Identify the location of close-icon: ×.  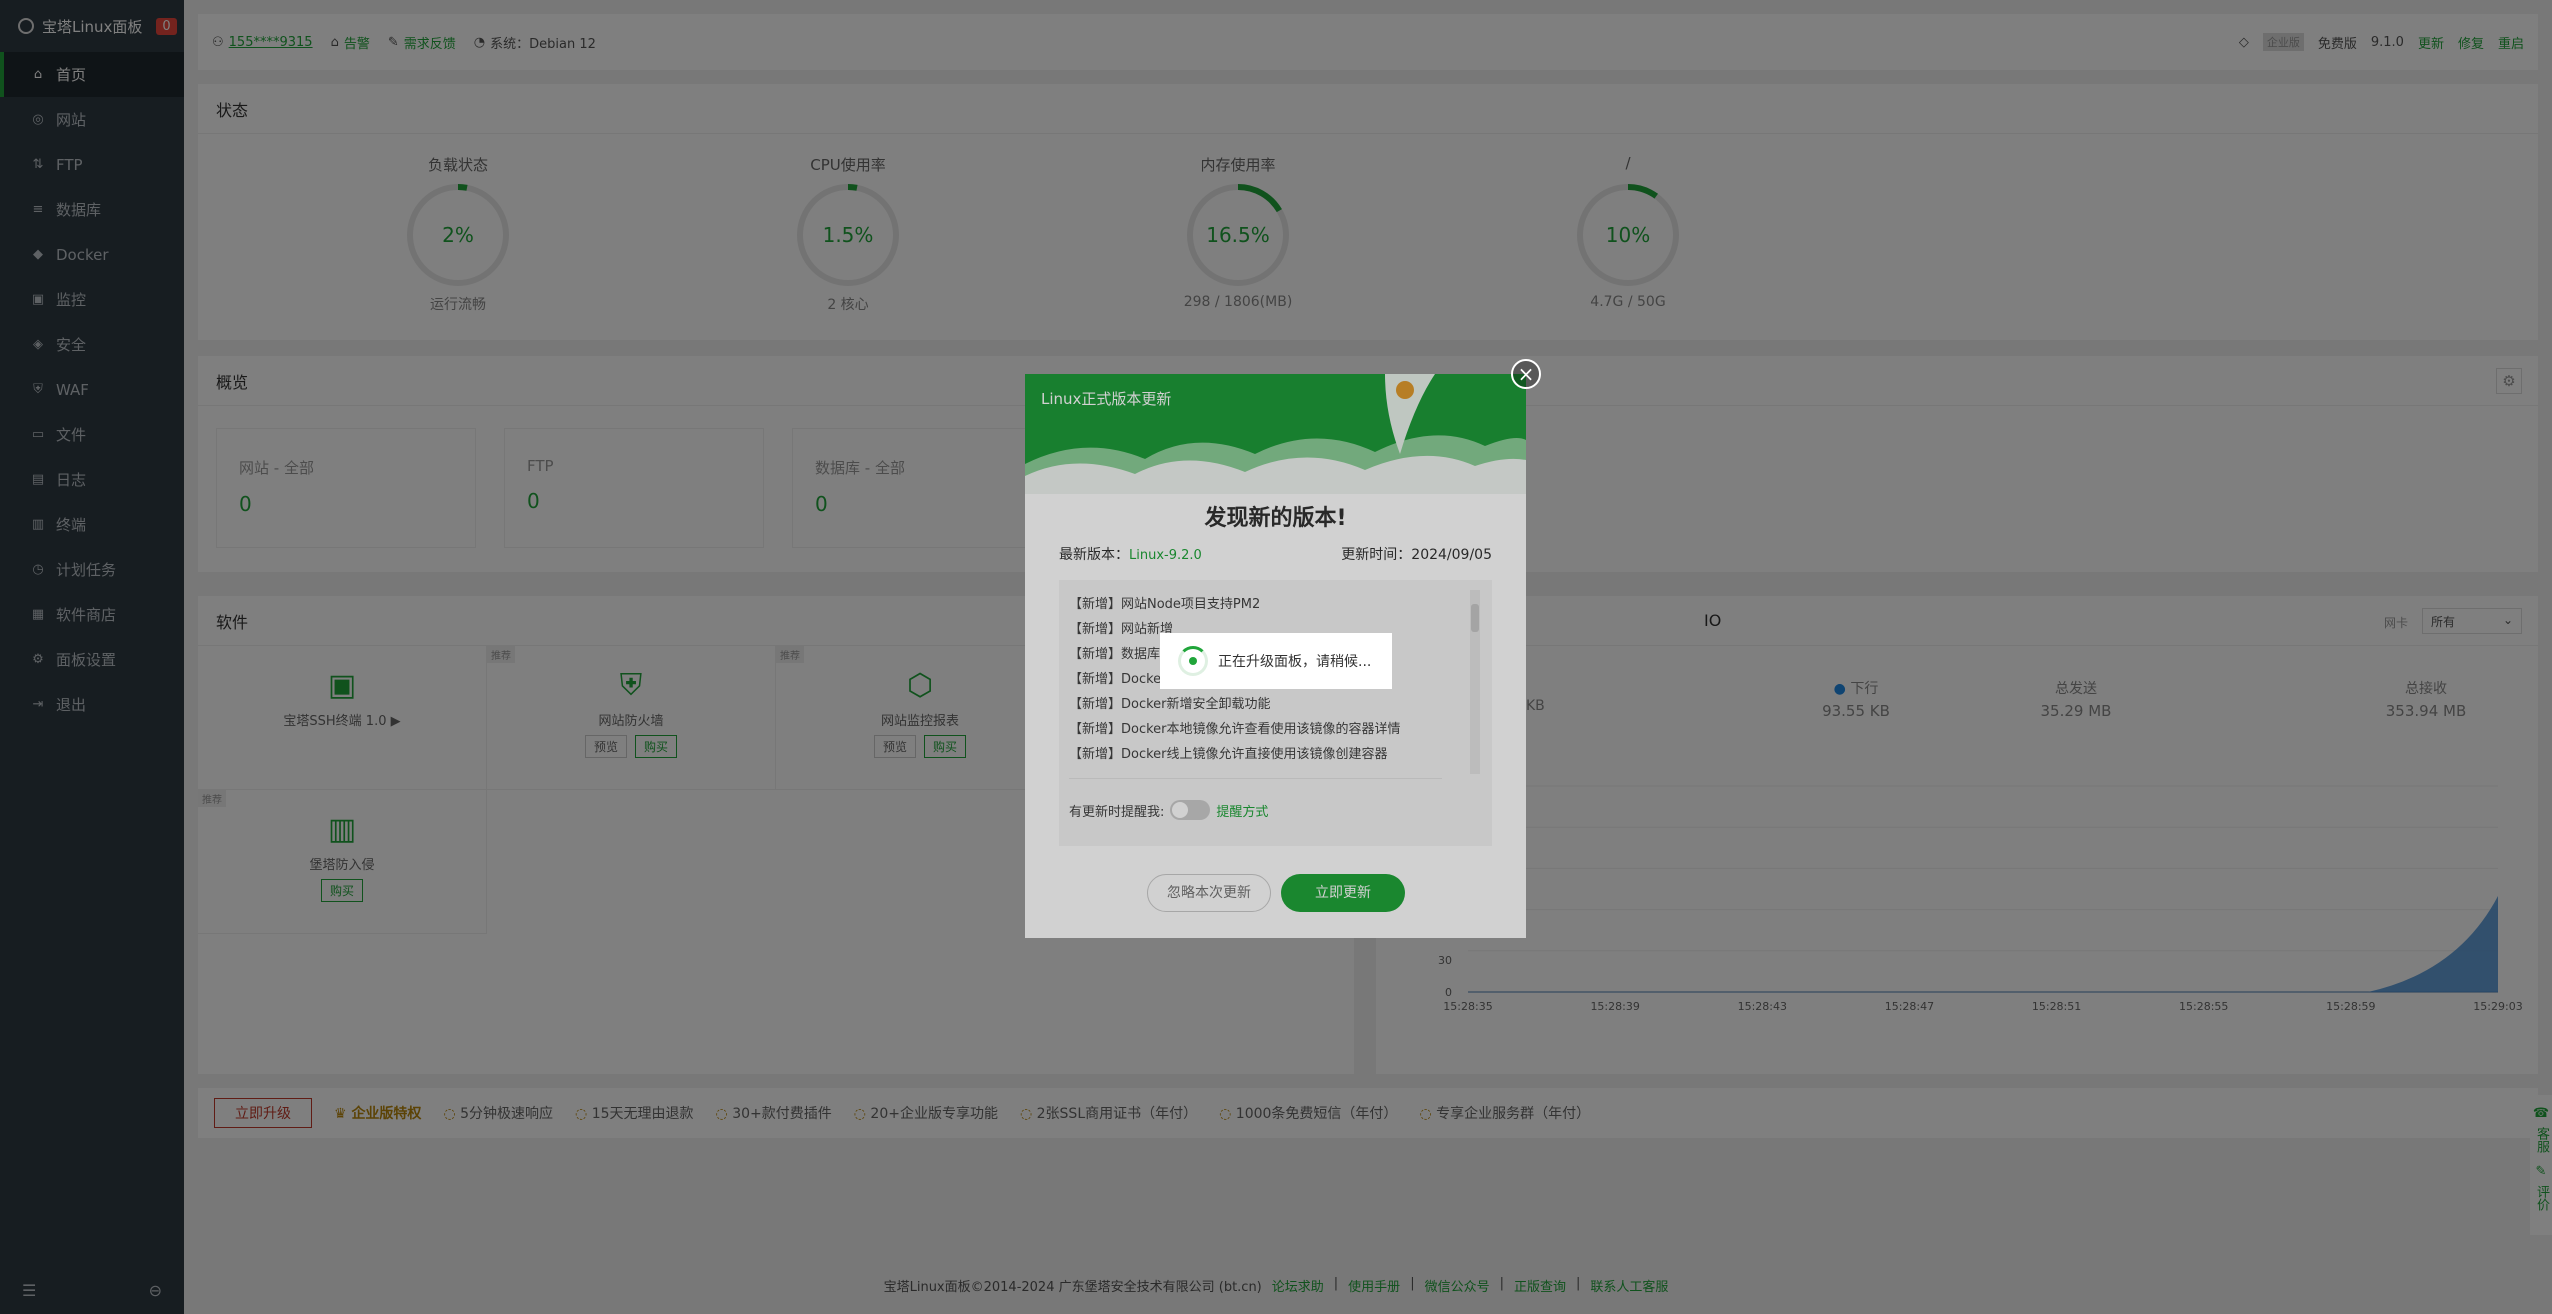
(1526, 374).